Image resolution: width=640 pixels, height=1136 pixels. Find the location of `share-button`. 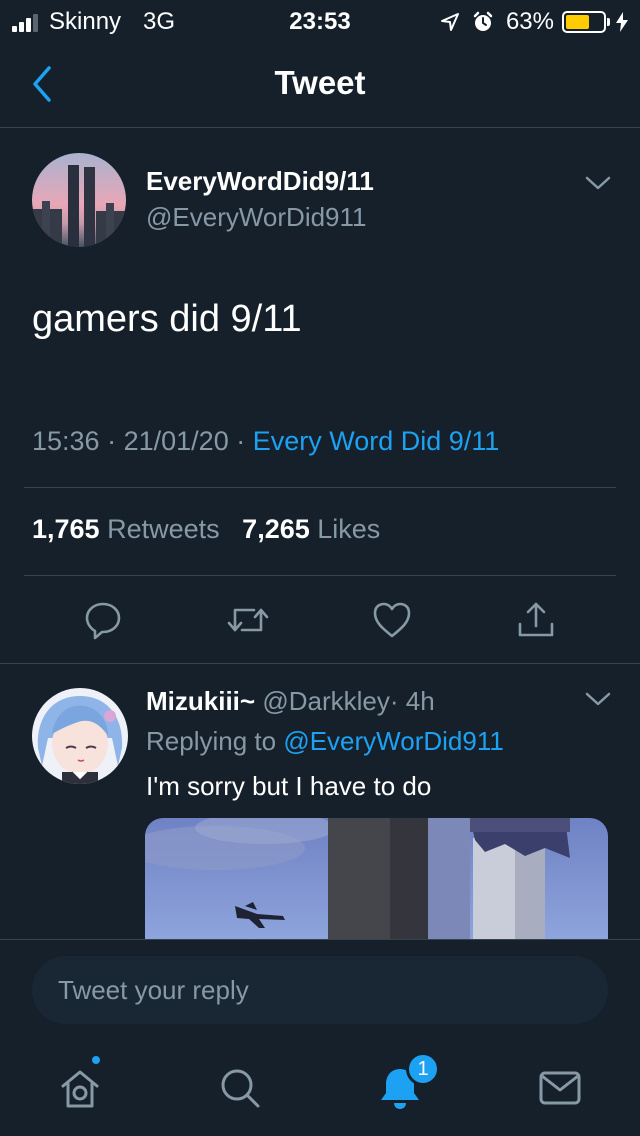

share-button is located at coordinates (536, 620).